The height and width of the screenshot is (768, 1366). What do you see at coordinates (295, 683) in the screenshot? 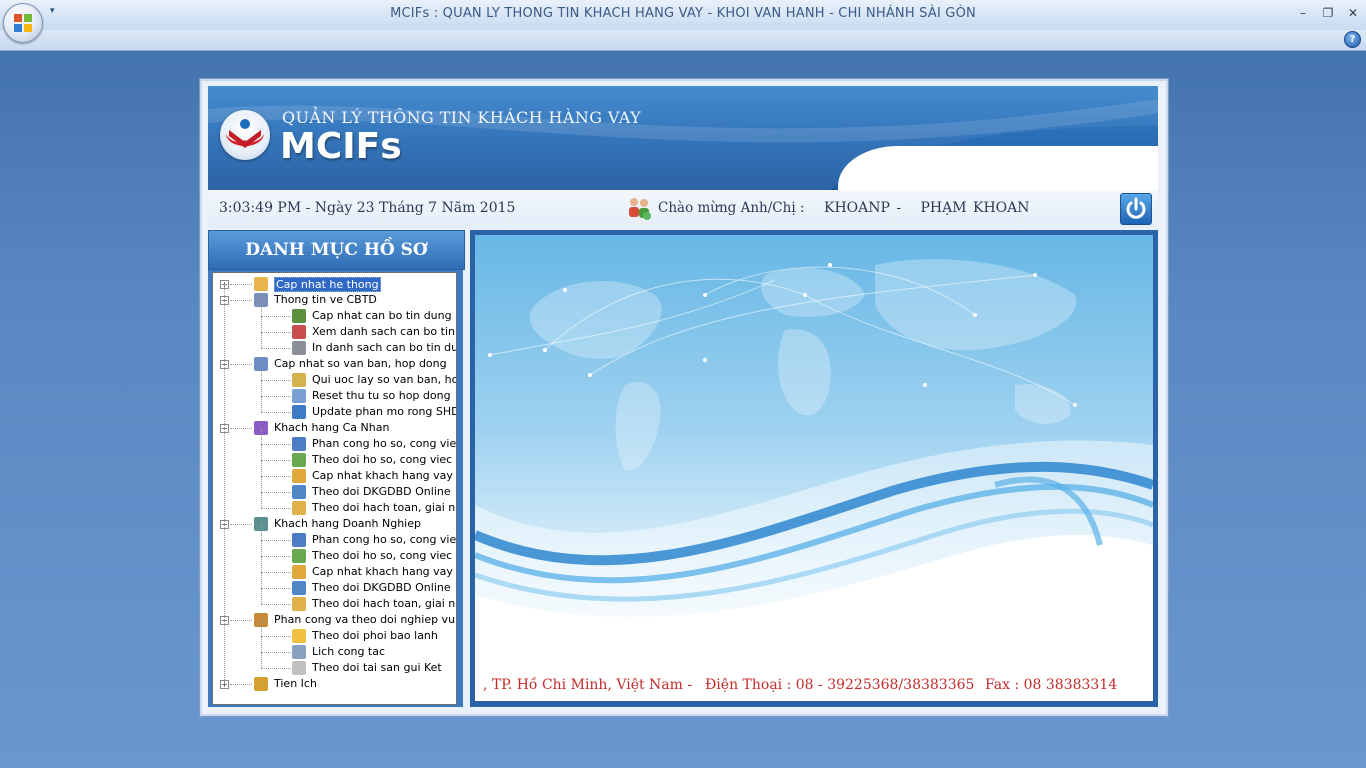
I see `tree-node-label: Tien Ich` at bounding box center [295, 683].